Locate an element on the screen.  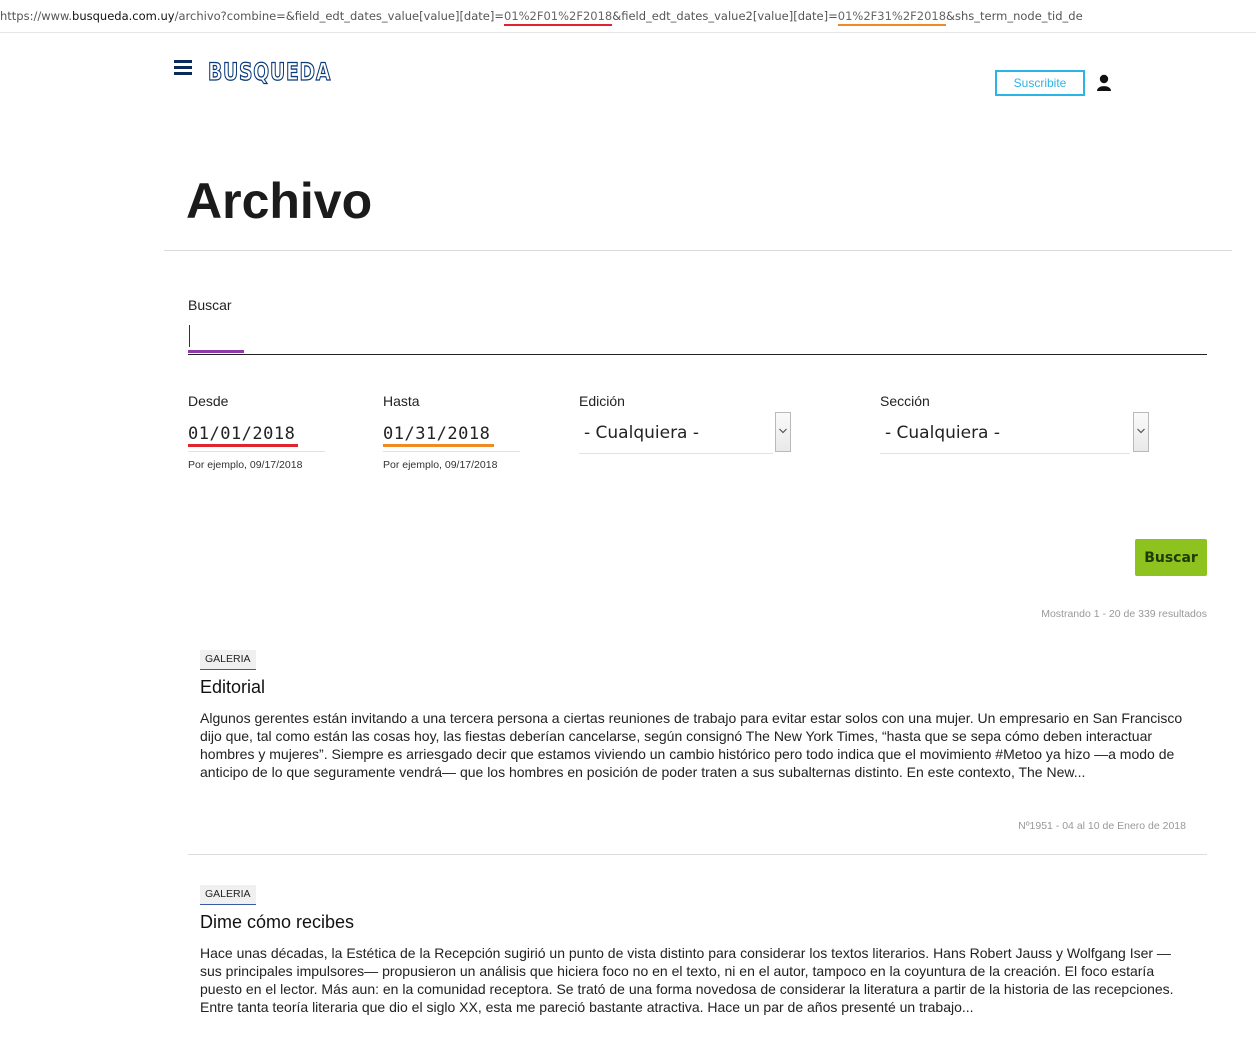
search-focus-marker is located at coordinates (216, 351).